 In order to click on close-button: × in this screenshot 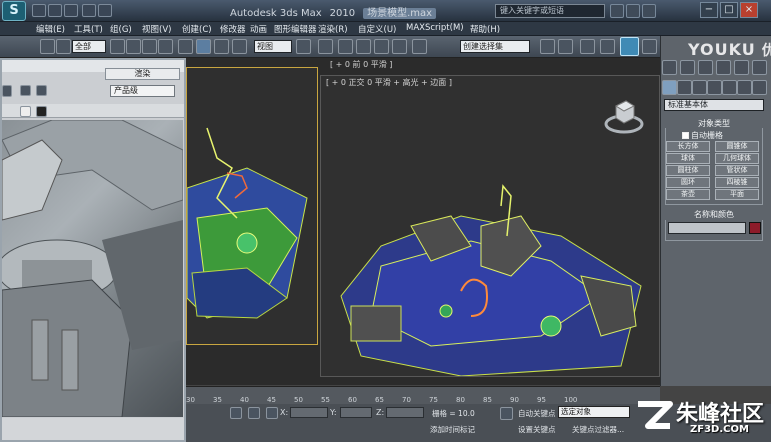, I will do `click(749, 10)`.